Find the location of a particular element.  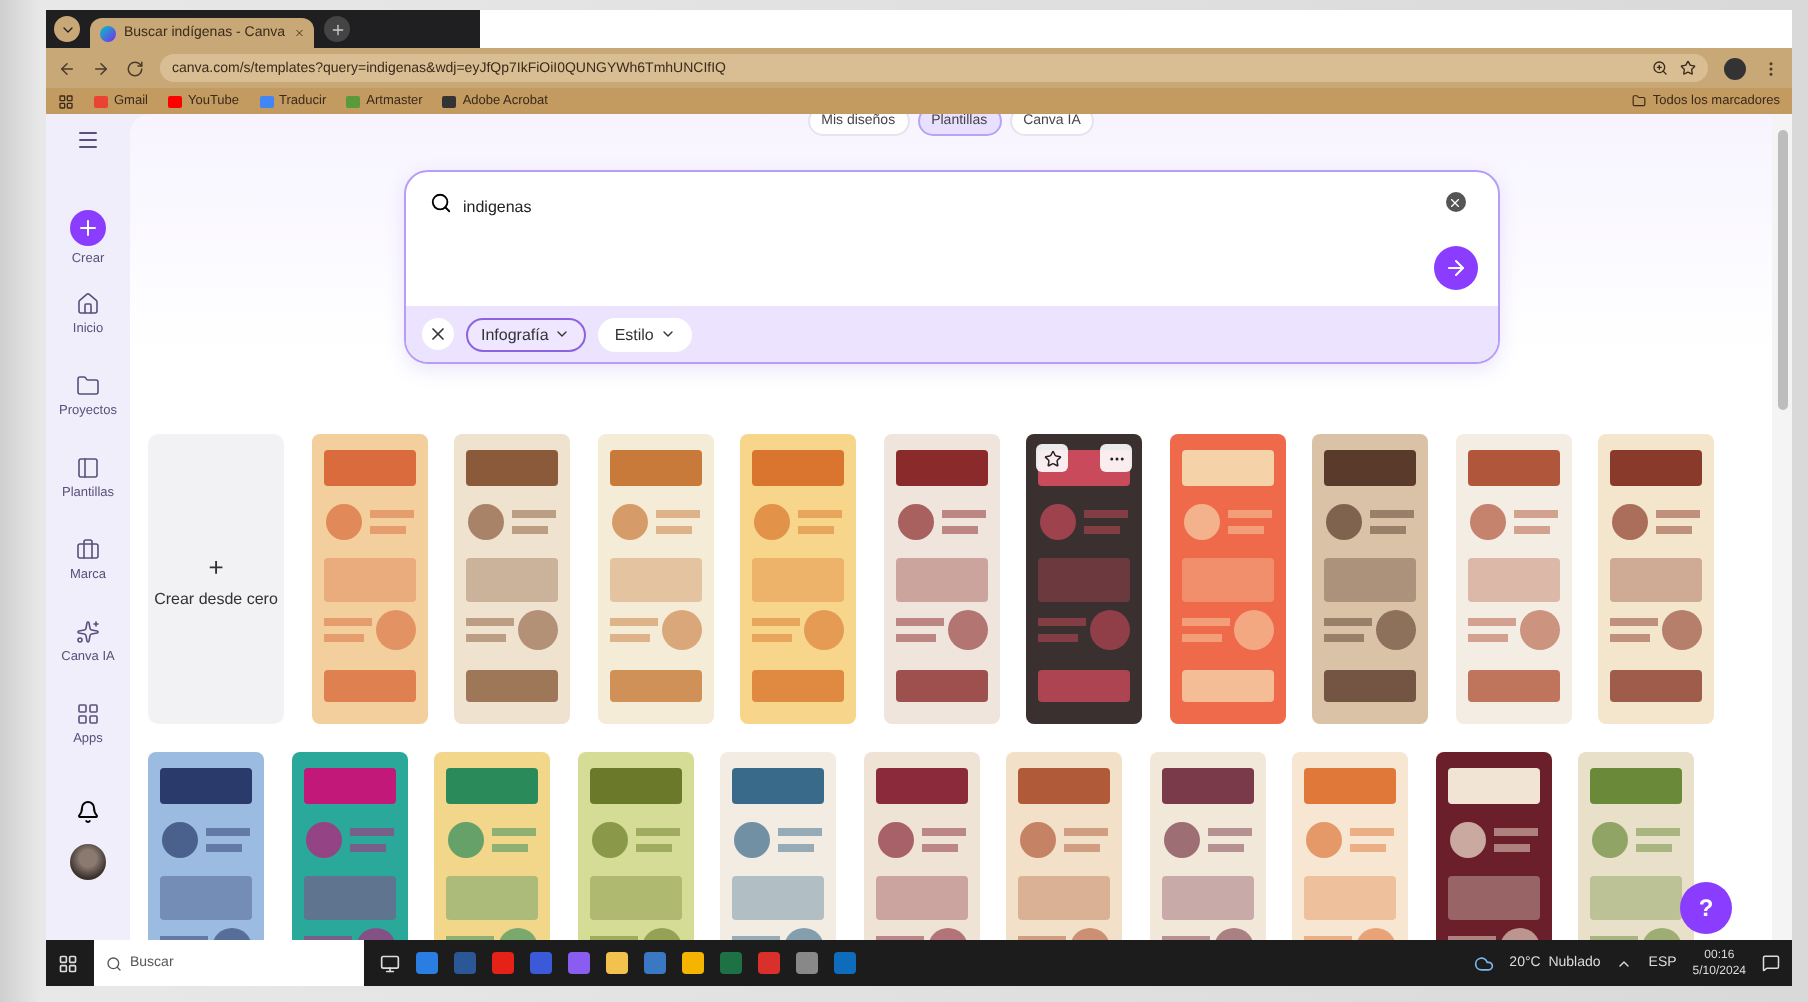

favorite-button is located at coordinates (1052, 458).